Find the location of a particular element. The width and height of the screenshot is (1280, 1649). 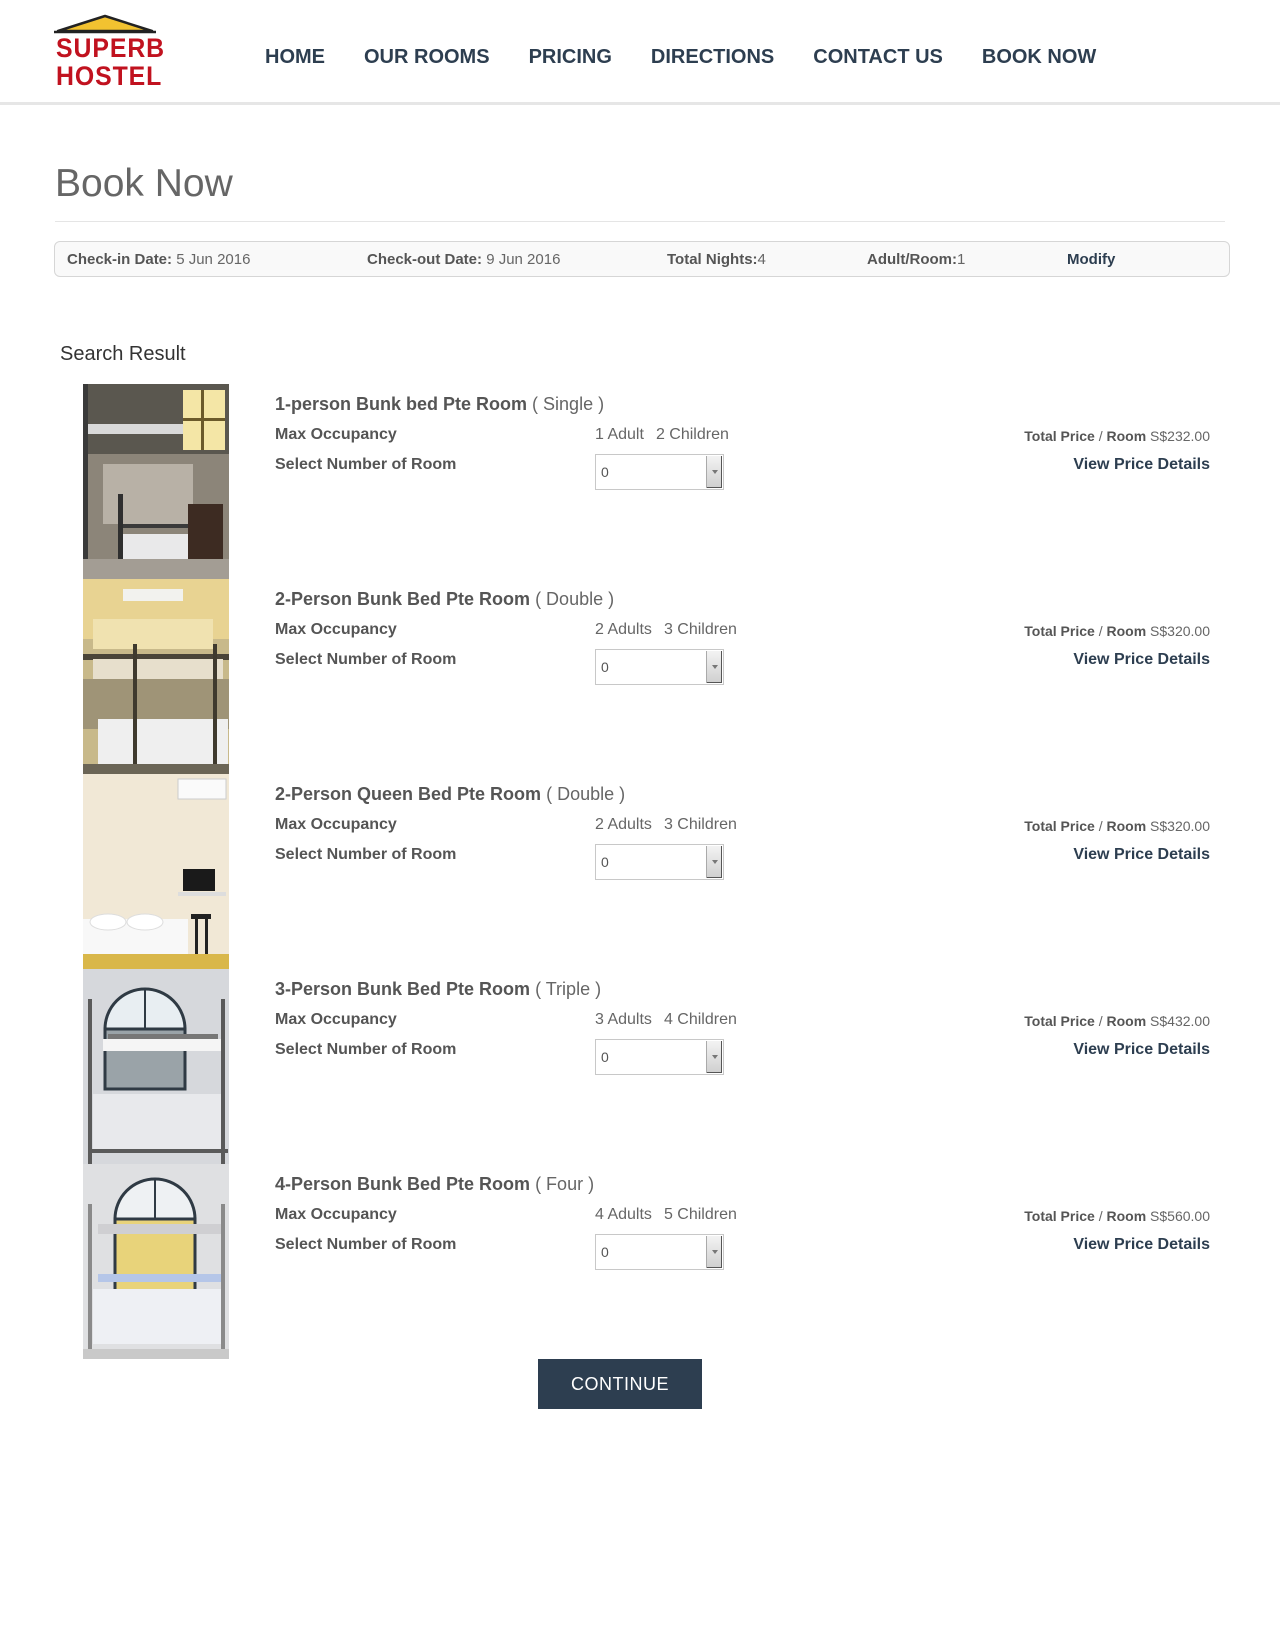

room-name: 2-Person Bunk Bed Pte Room ( Double ) is located at coordinates (444, 599).